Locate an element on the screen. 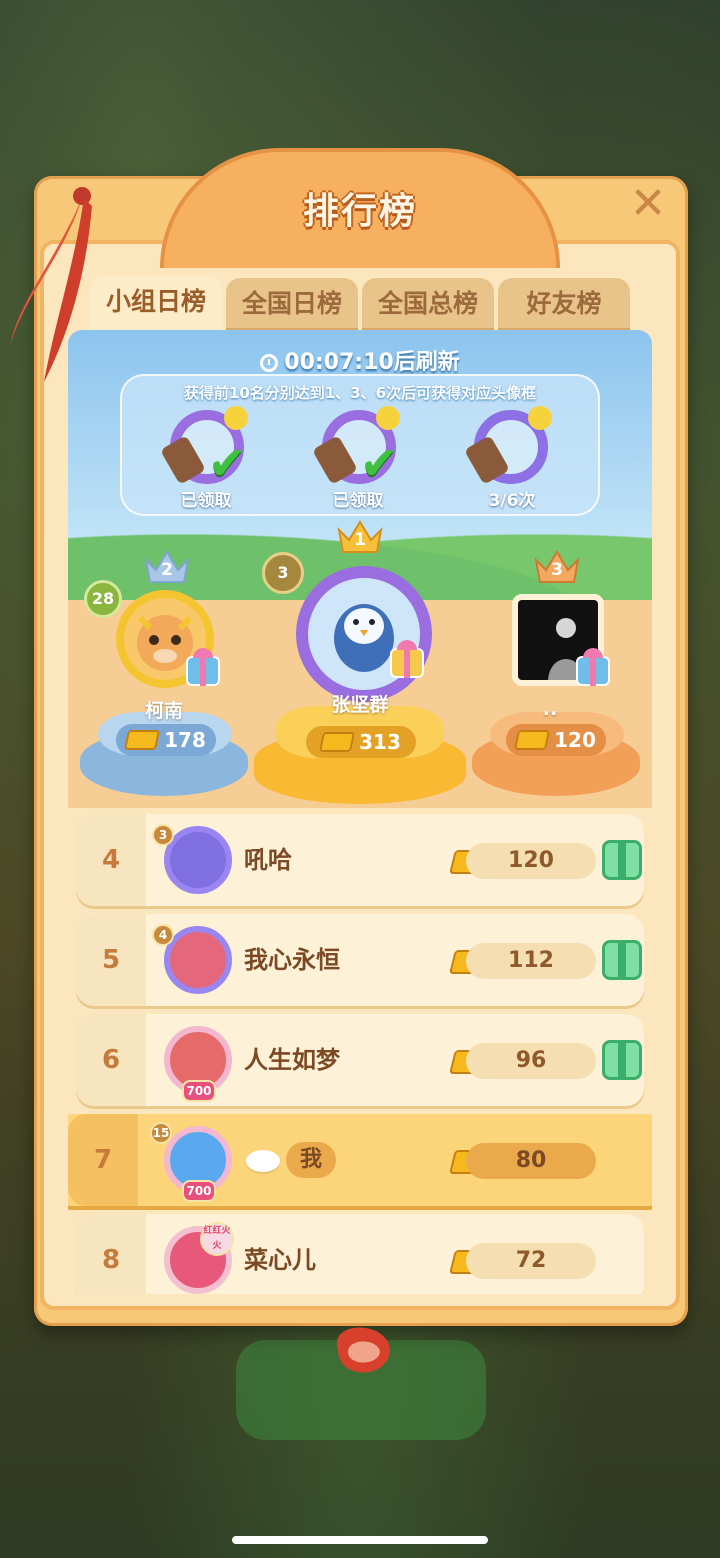 This screenshot has height=1558, width=720. ribbon-knot is located at coordinates (363, 1350).